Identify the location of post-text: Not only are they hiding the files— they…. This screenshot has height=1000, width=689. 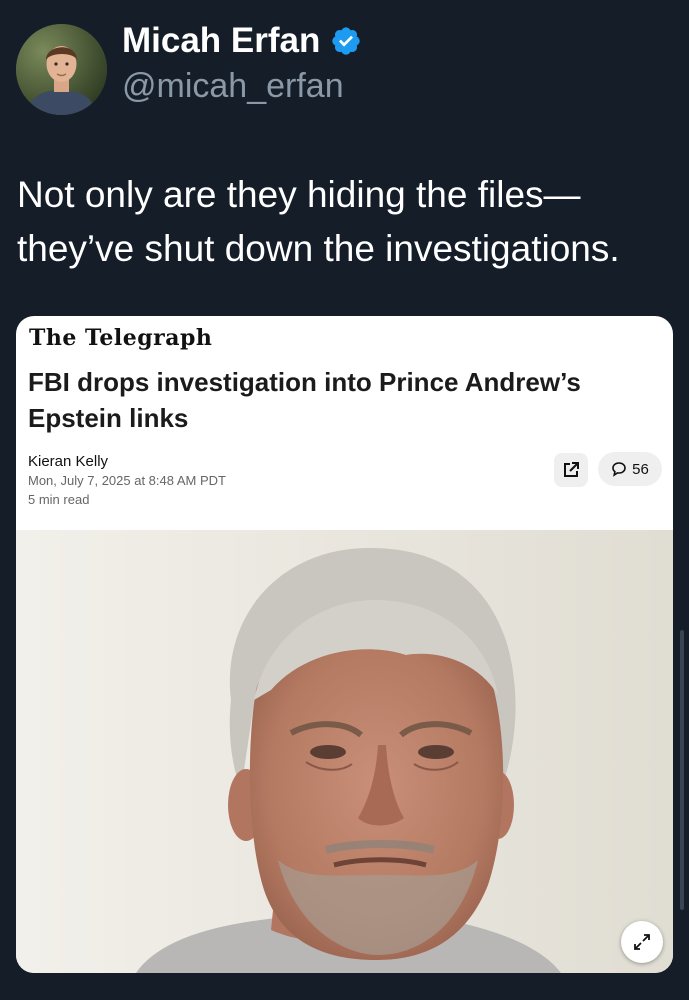
(349, 222).